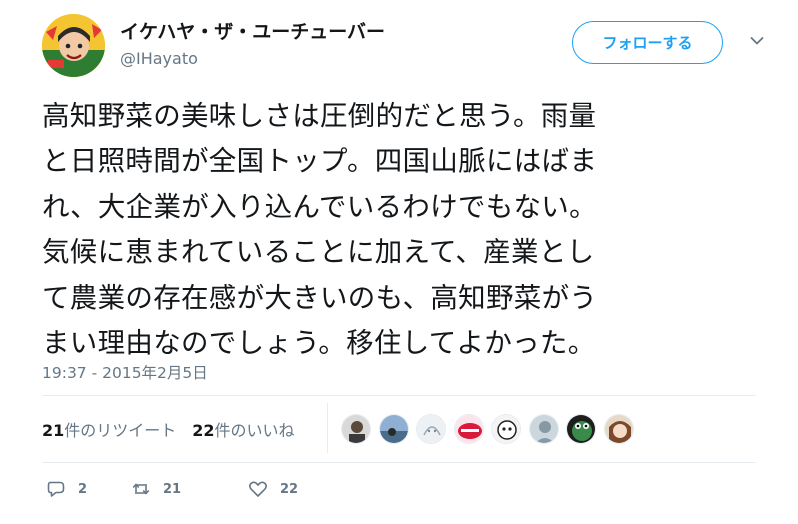  What do you see at coordinates (319, 206) in the screenshot?
I see `tweet-text-line: れ、大企業が入り込んでいるわけでもない。` at bounding box center [319, 206].